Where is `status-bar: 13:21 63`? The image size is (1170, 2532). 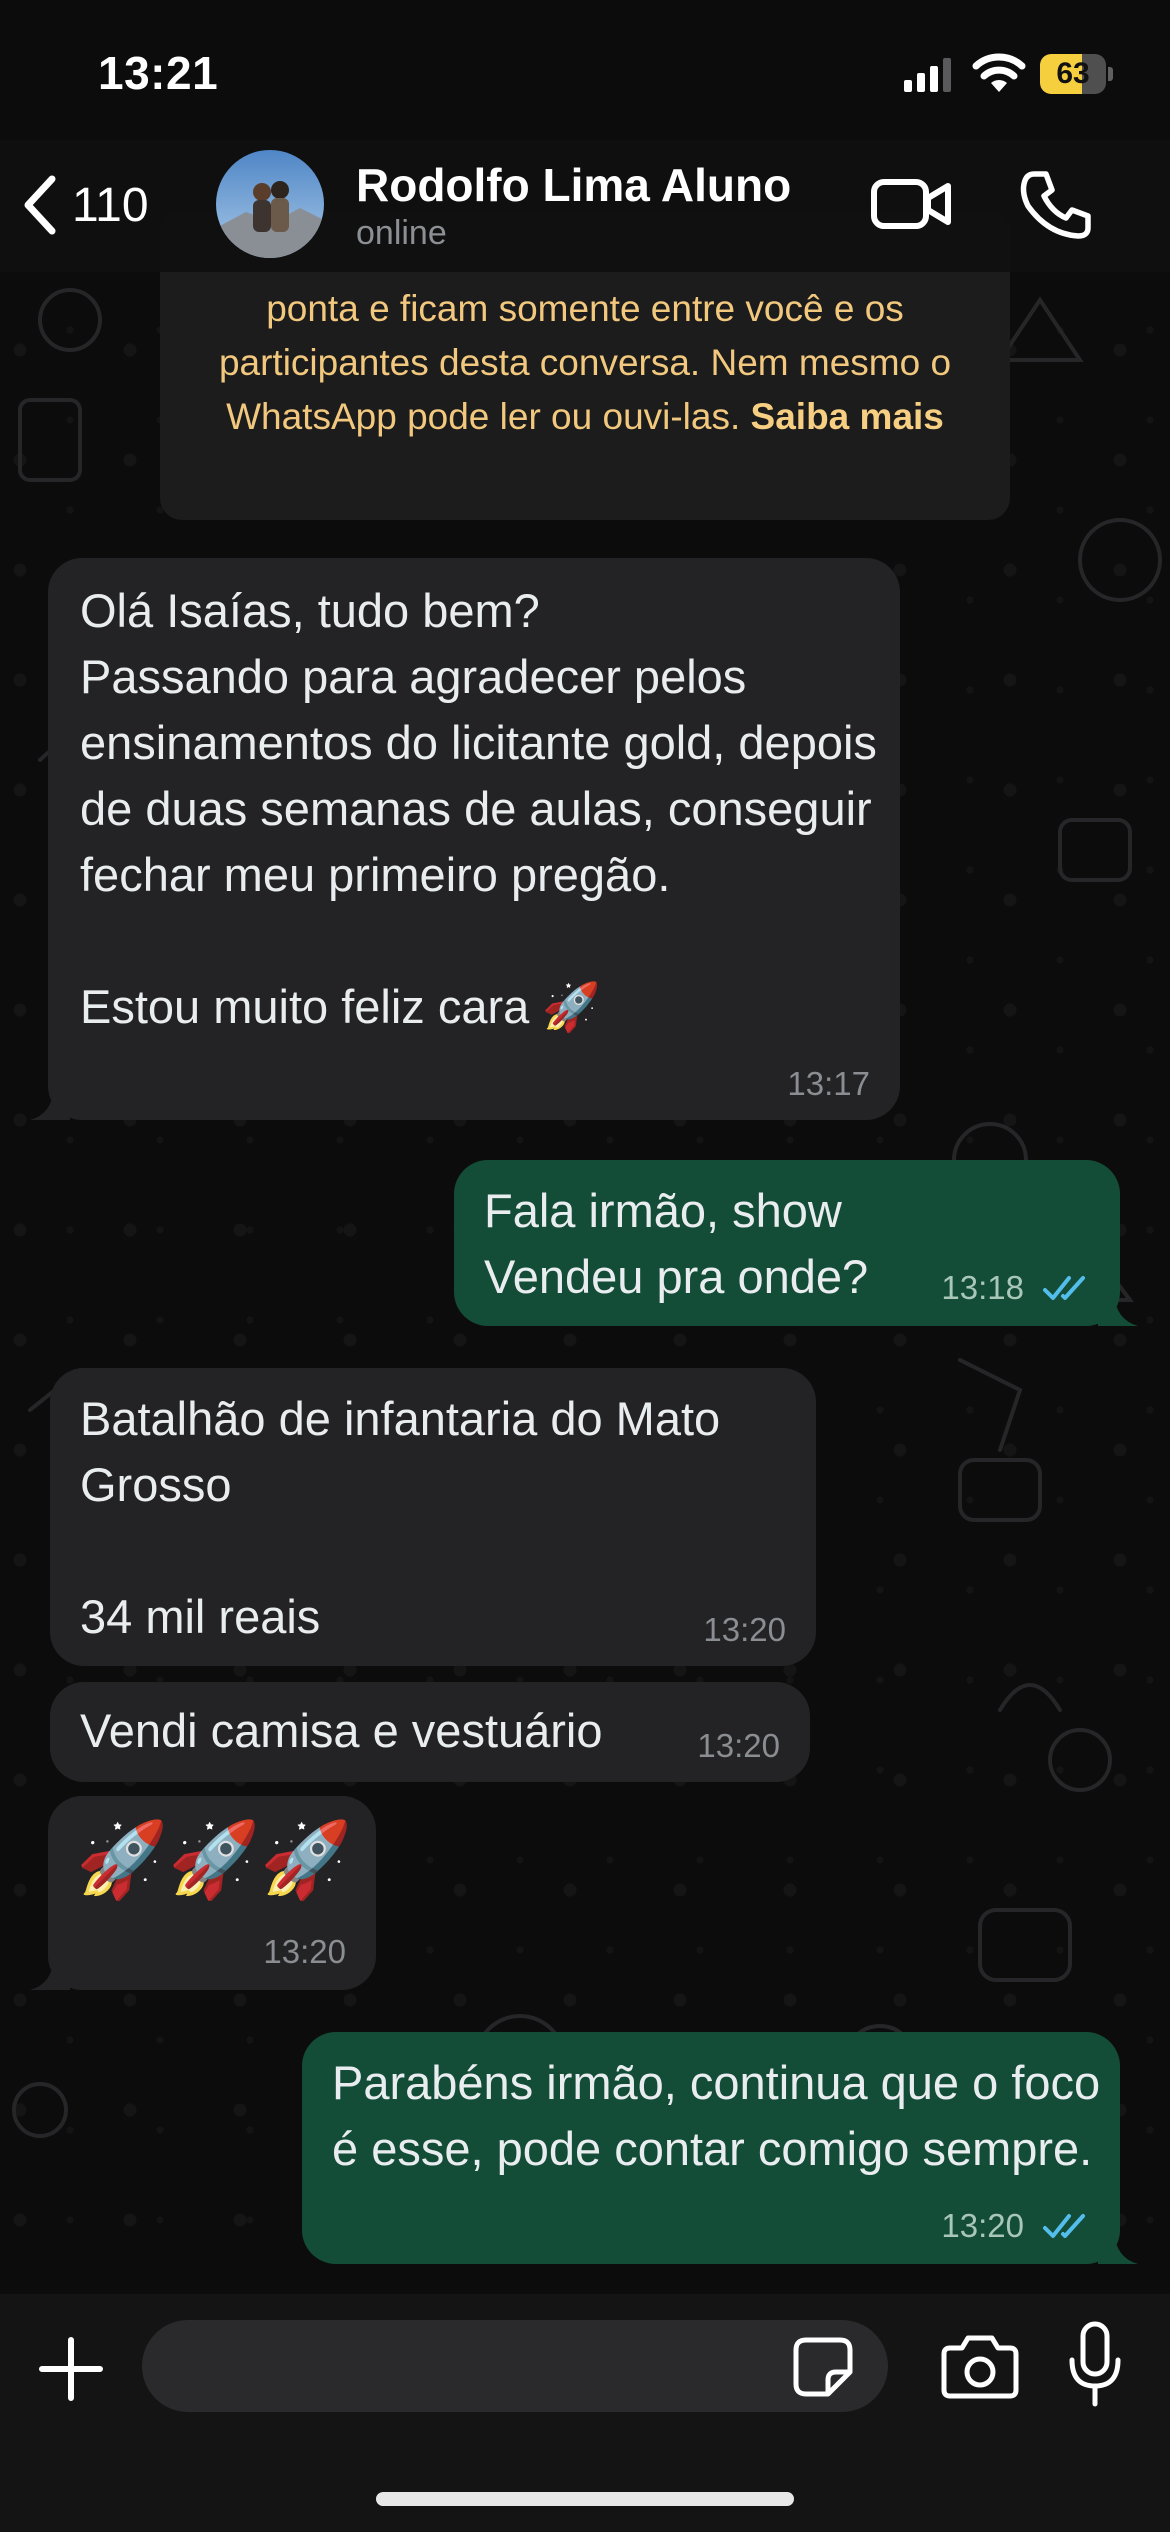
status-bar: 13:21 63 is located at coordinates (585, 70).